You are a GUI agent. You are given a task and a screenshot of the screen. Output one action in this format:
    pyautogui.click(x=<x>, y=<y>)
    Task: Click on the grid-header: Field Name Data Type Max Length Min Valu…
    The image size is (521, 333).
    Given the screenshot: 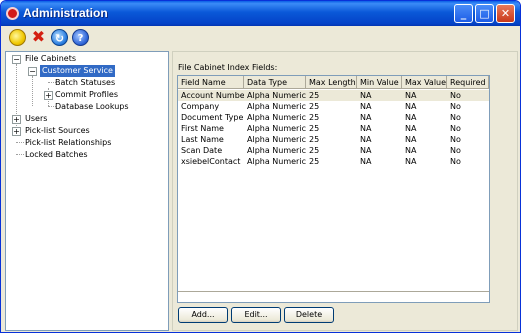 What is the action you would take?
    pyautogui.click(x=333, y=82)
    